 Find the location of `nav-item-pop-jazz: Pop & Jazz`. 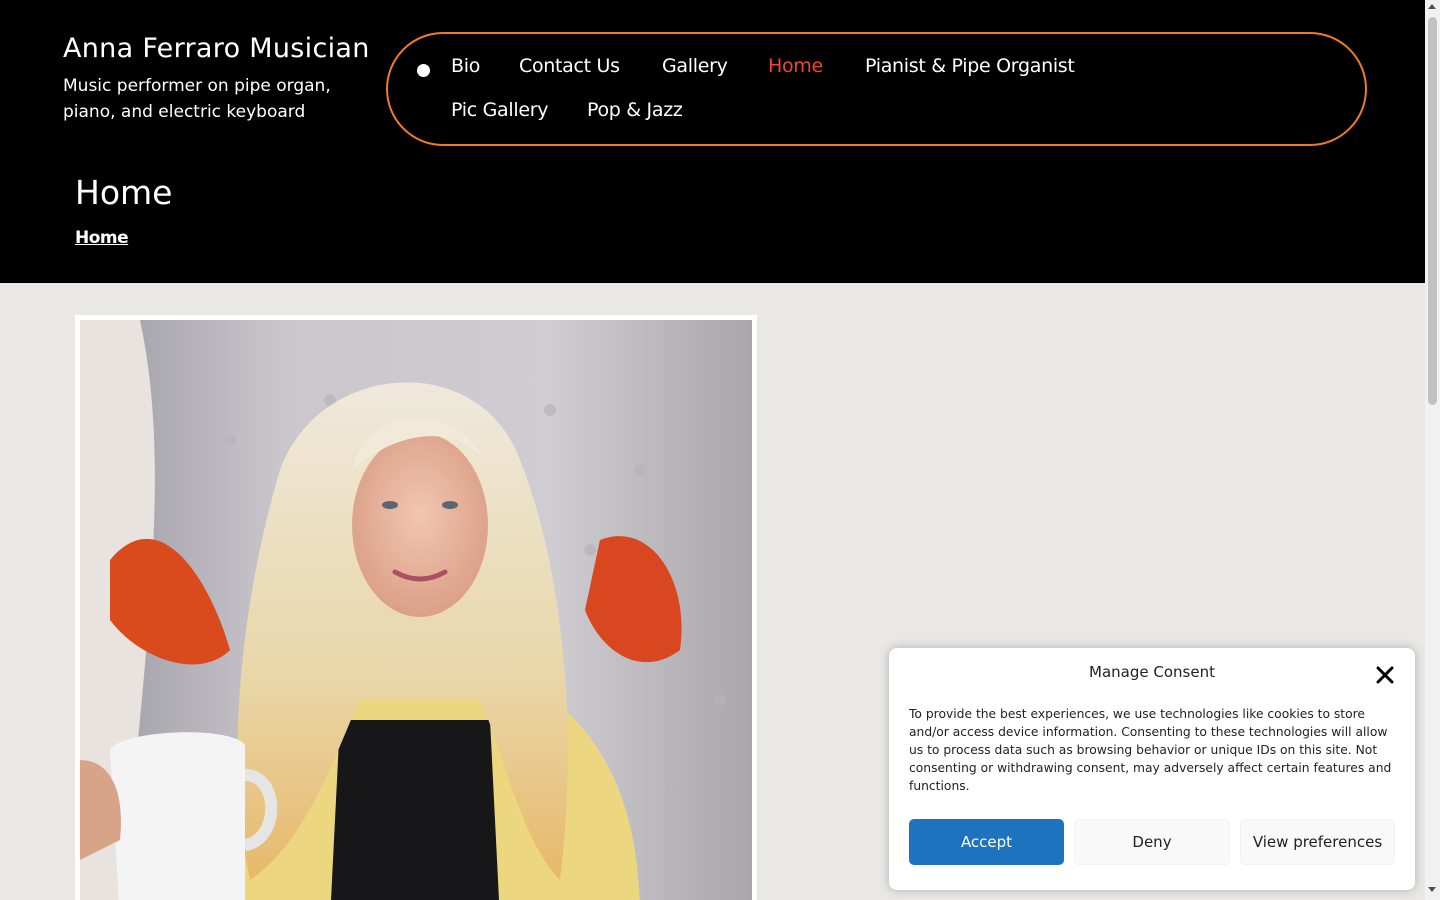

nav-item-pop-jazz: Pop & Jazz is located at coordinates (635, 110).